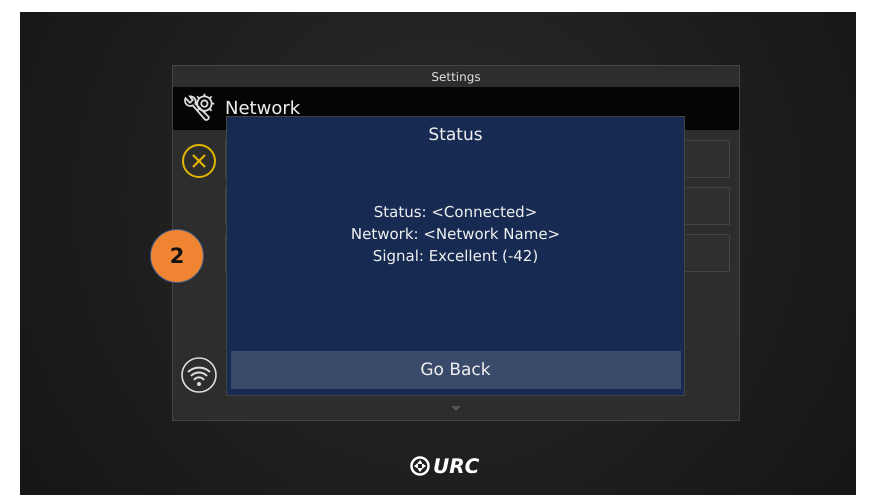  What do you see at coordinates (420, 466) in the screenshot?
I see `logo-icon` at bounding box center [420, 466].